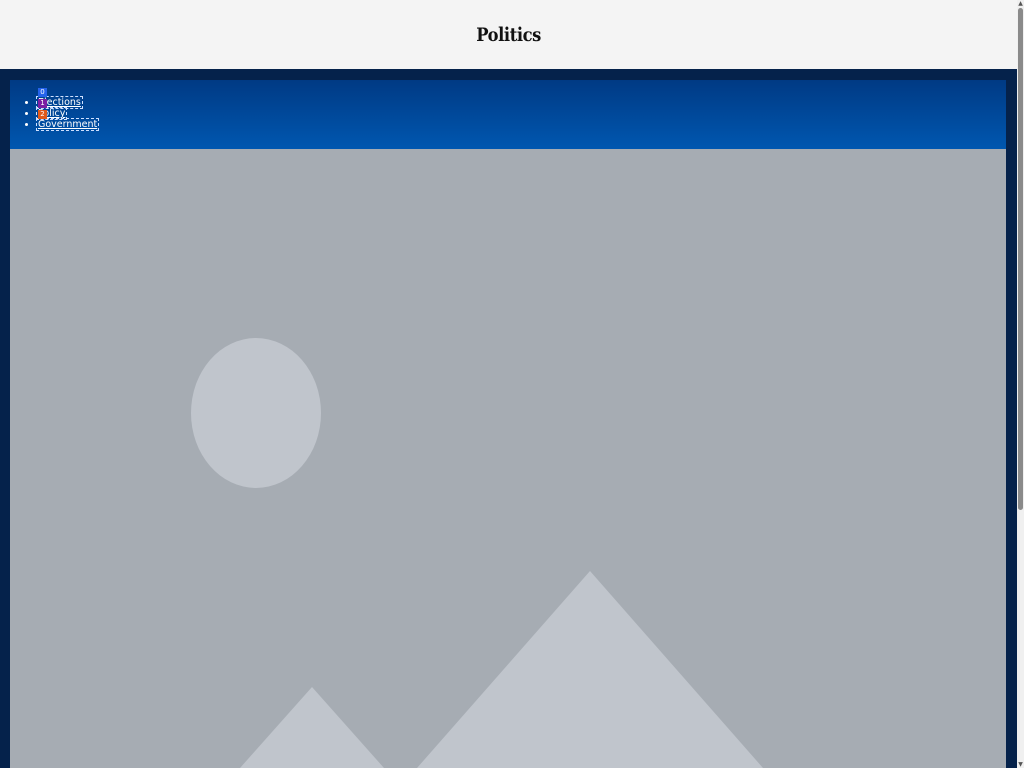  I want to click on overlay-badge: 2, so click(42, 114).